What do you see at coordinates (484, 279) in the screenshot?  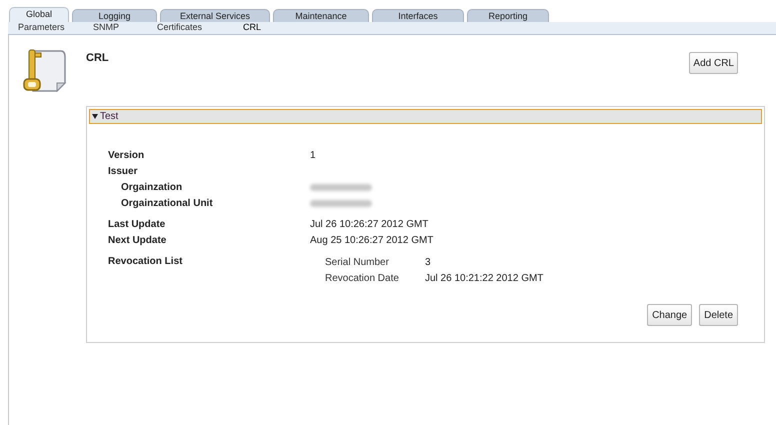 I see `entry-value: Jul 26 10:21:22 2012 GMT` at bounding box center [484, 279].